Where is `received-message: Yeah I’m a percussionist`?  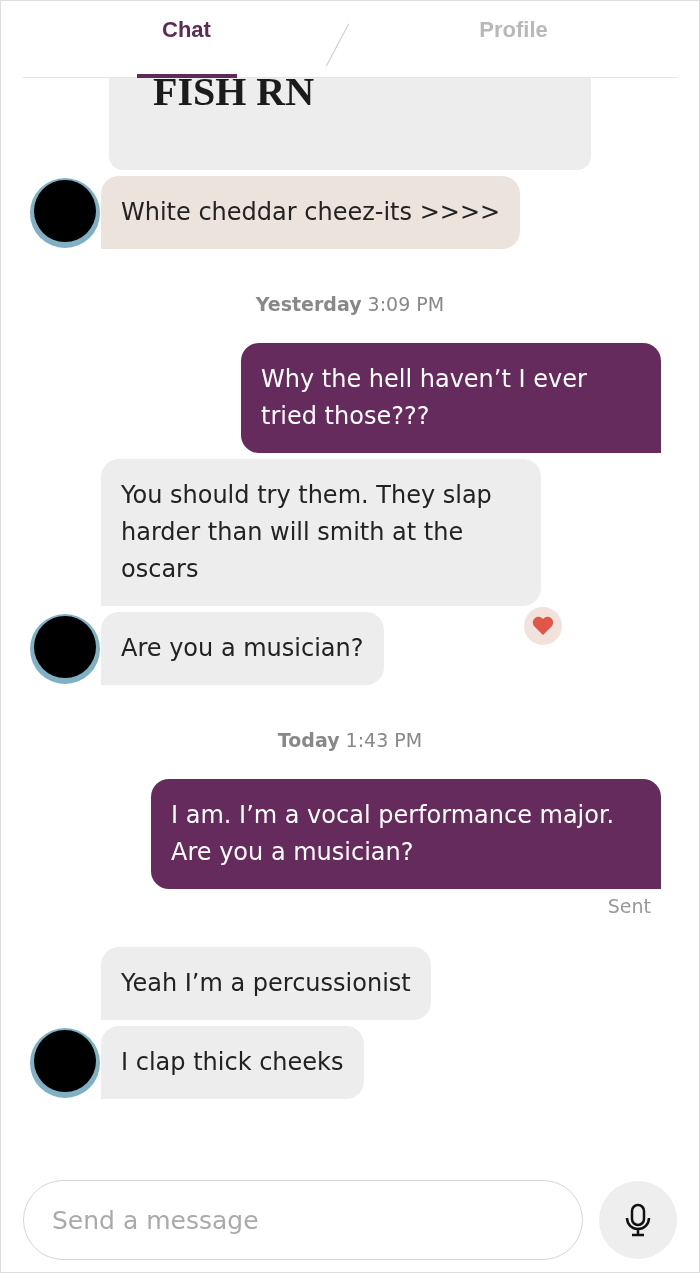 received-message: Yeah I’m a percussionist is located at coordinates (266, 983).